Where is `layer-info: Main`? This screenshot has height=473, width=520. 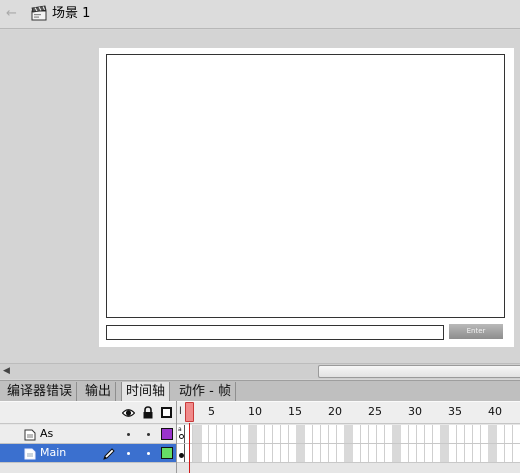
layer-info: Main is located at coordinates (88, 453).